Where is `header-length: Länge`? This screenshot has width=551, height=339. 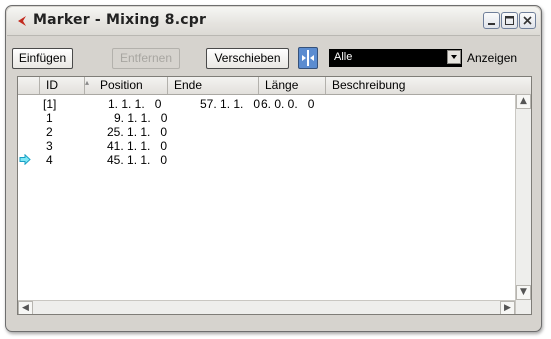 header-length: Länge is located at coordinates (292, 85).